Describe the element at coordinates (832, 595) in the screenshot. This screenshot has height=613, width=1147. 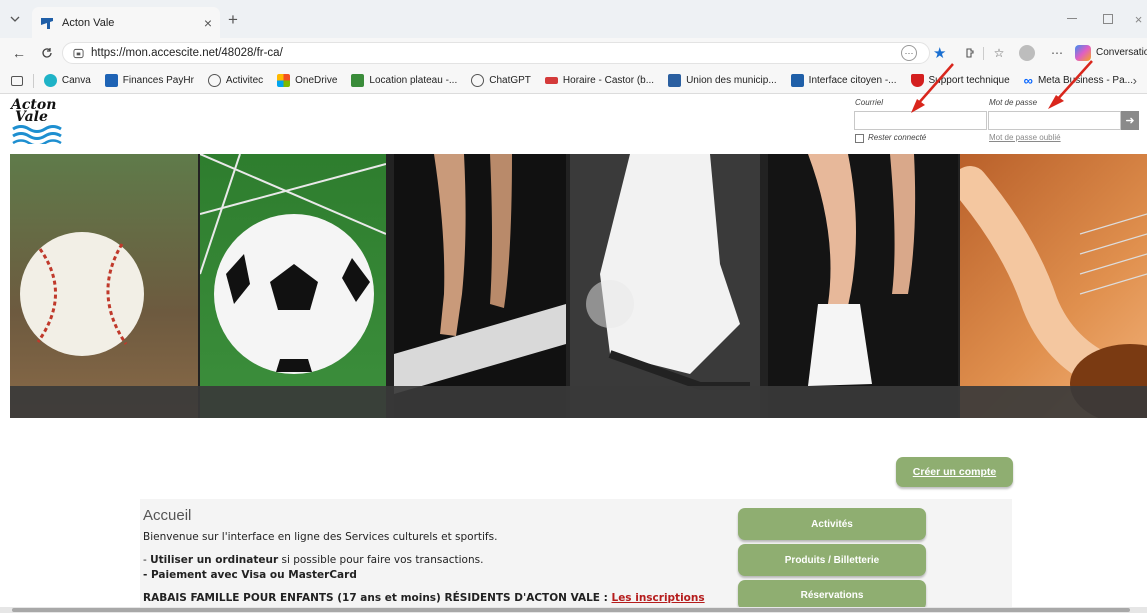
I see `reservations-button: Réservations` at that location.